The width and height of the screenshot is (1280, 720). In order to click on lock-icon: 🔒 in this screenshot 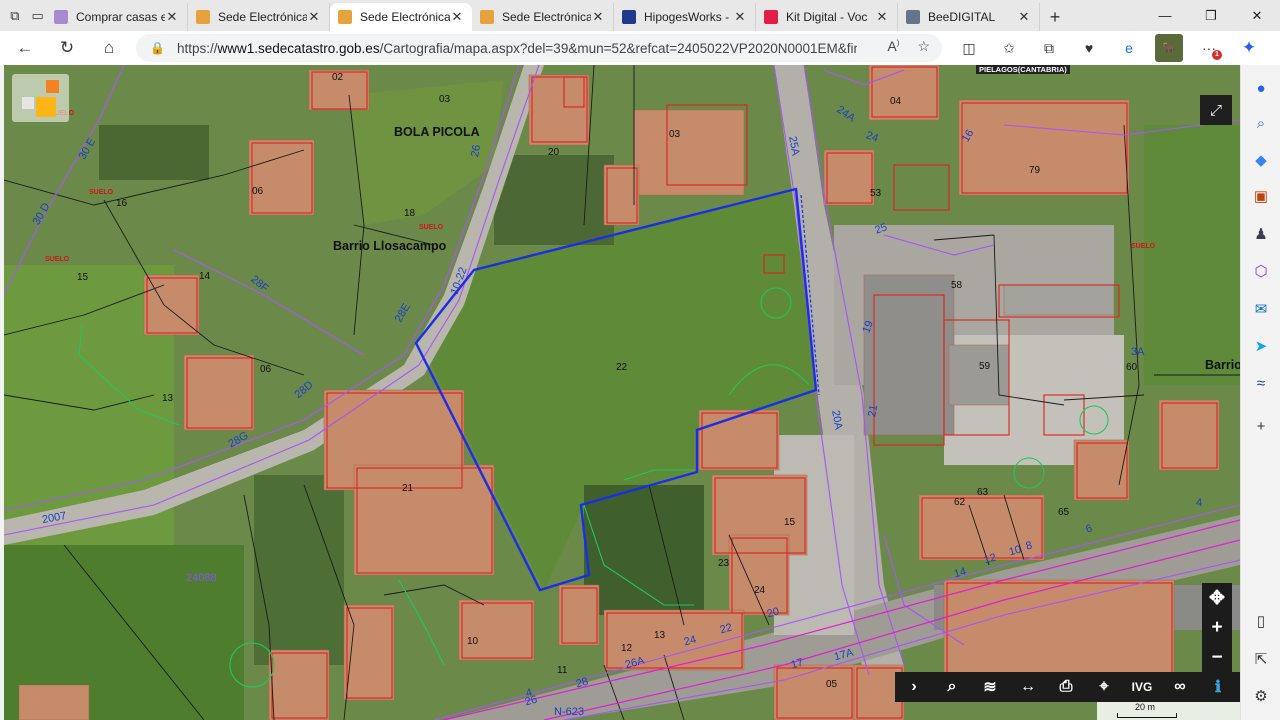, I will do `click(157, 48)`.